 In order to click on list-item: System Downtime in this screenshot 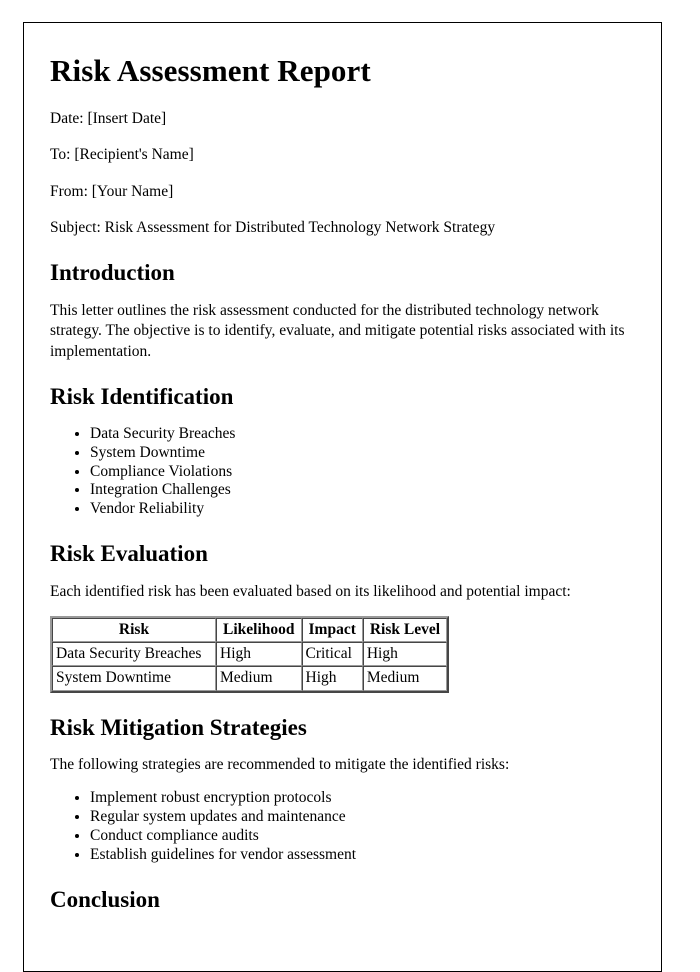, I will do `click(362, 453)`.